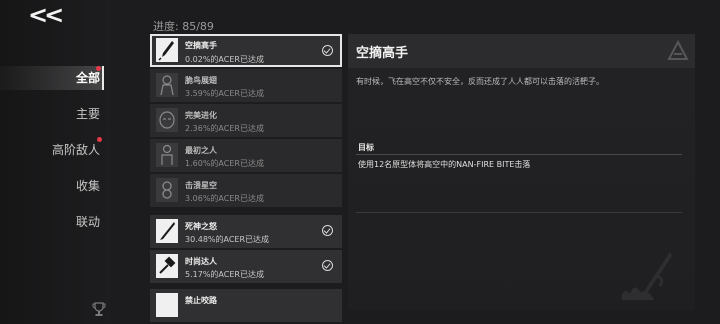  I want to click on mask-icon, so click(167, 120).